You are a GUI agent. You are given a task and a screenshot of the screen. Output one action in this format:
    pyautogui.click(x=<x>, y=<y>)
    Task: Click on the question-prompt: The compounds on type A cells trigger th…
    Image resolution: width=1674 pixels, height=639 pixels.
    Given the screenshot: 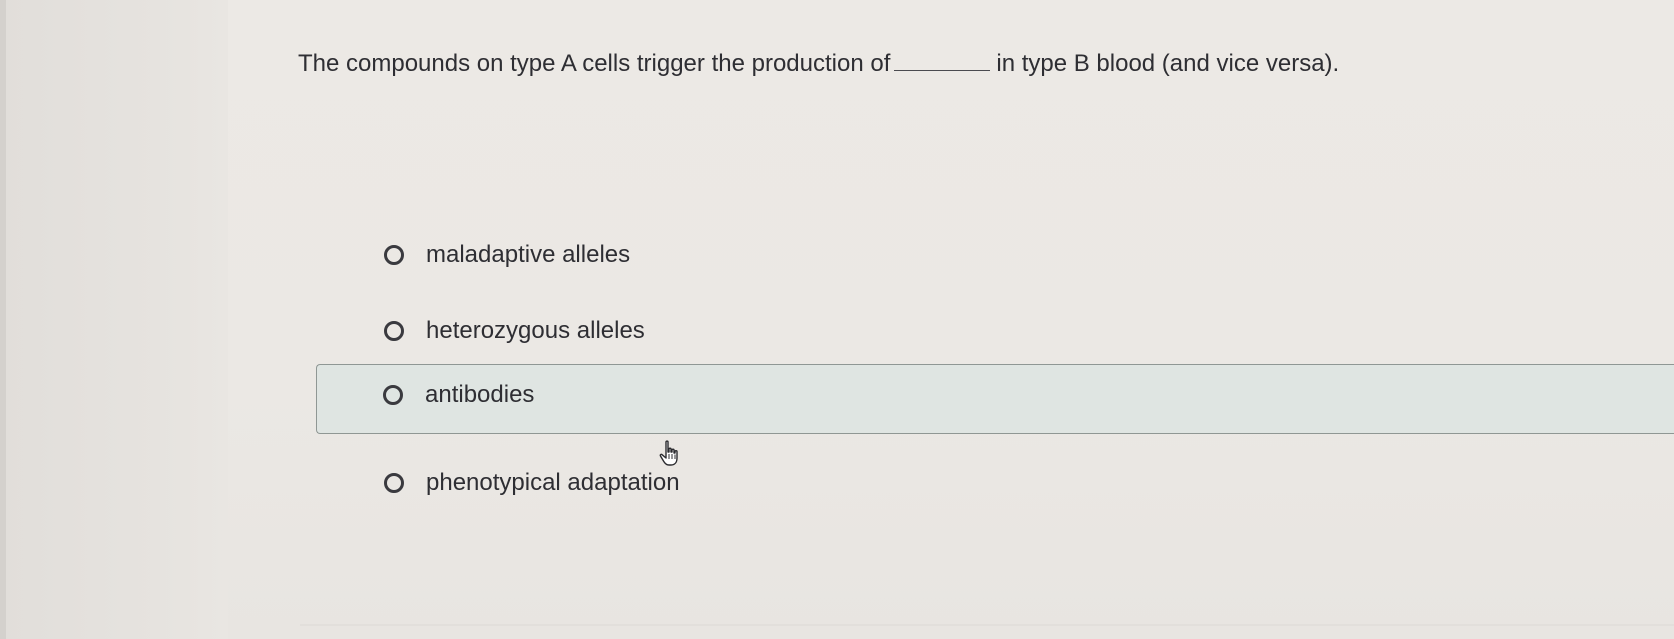 What is the action you would take?
    pyautogui.click(x=818, y=64)
    